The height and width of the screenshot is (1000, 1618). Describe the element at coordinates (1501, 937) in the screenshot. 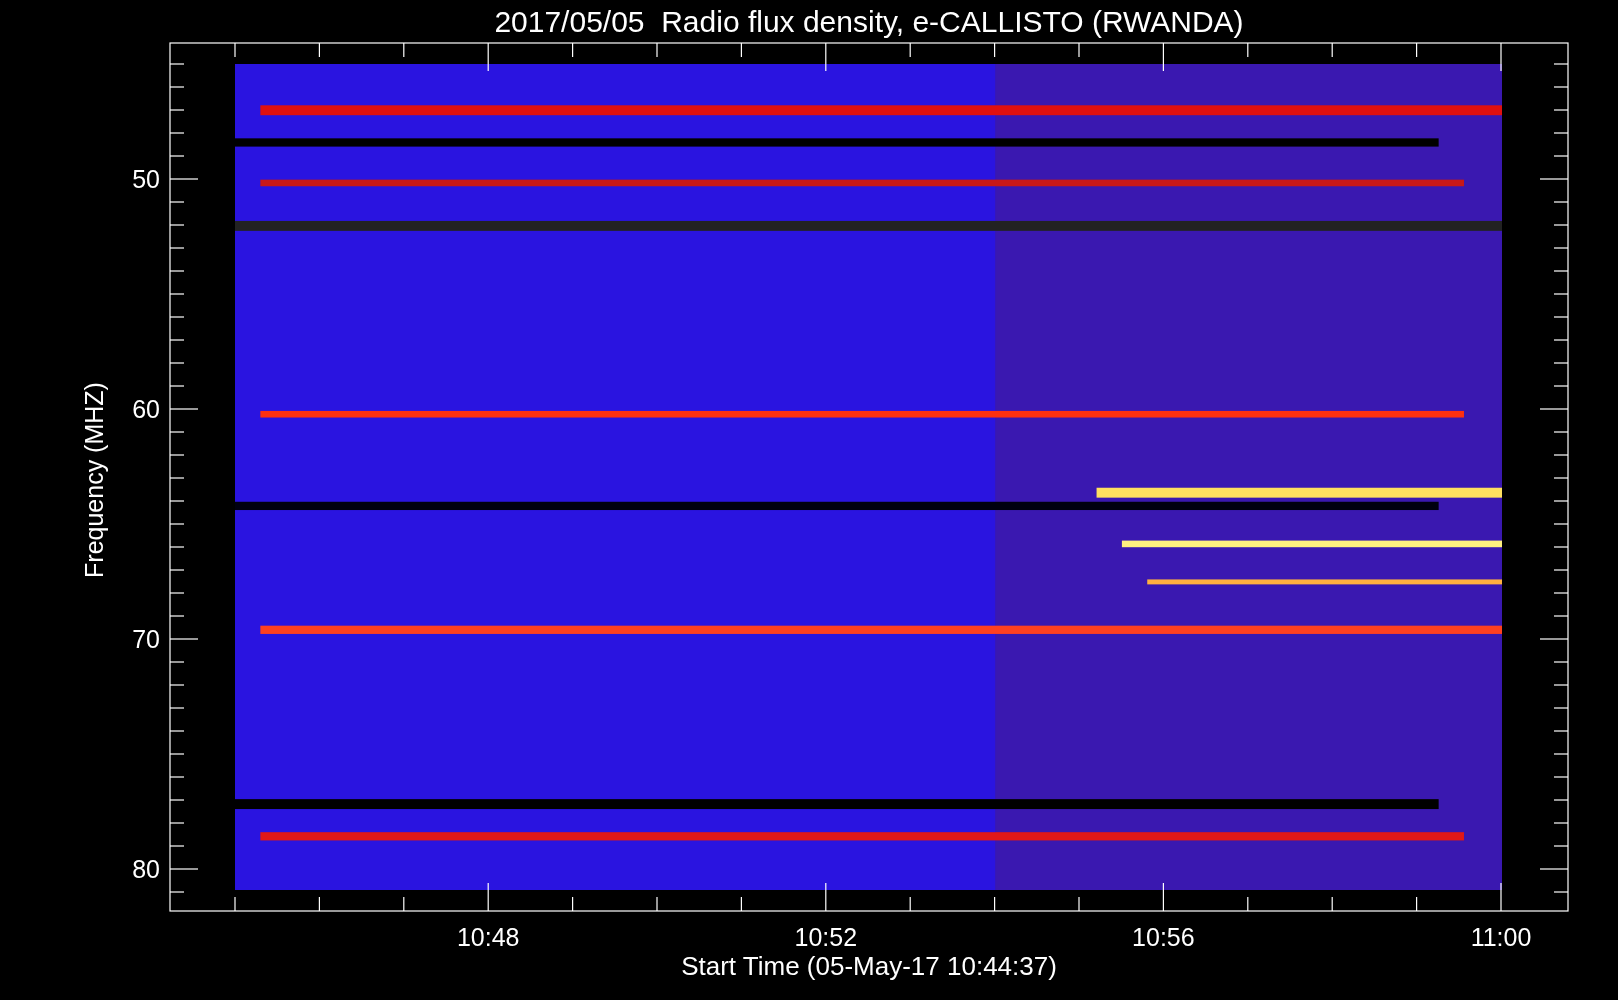

I see `tick-label: 11:00` at that location.